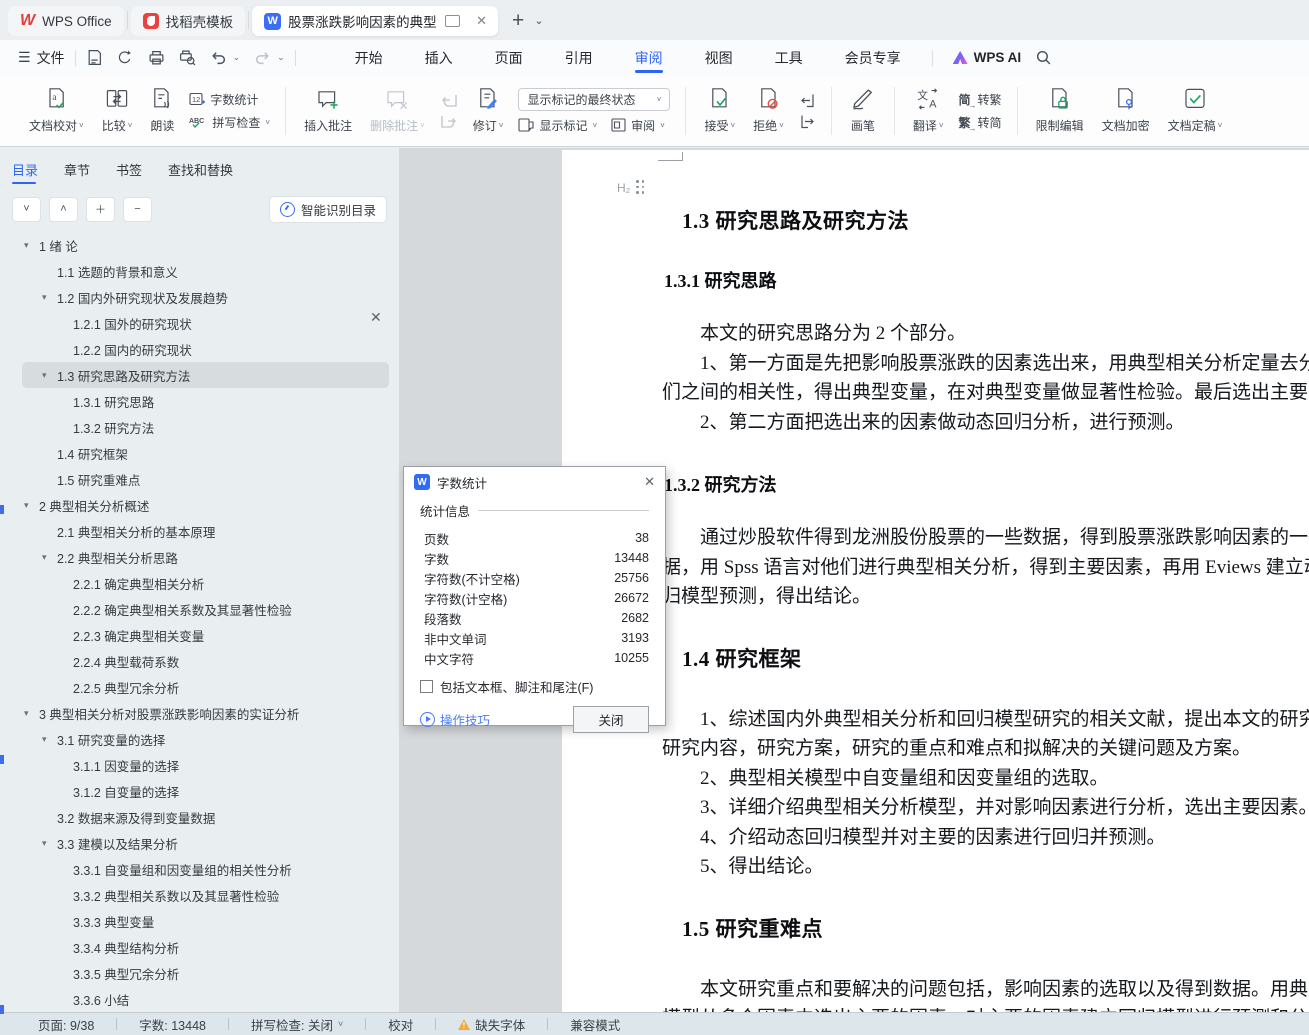 This screenshot has width=1309, height=1035. I want to click on doc-line: 归模型预测，得出结论。, so click(985, 597).